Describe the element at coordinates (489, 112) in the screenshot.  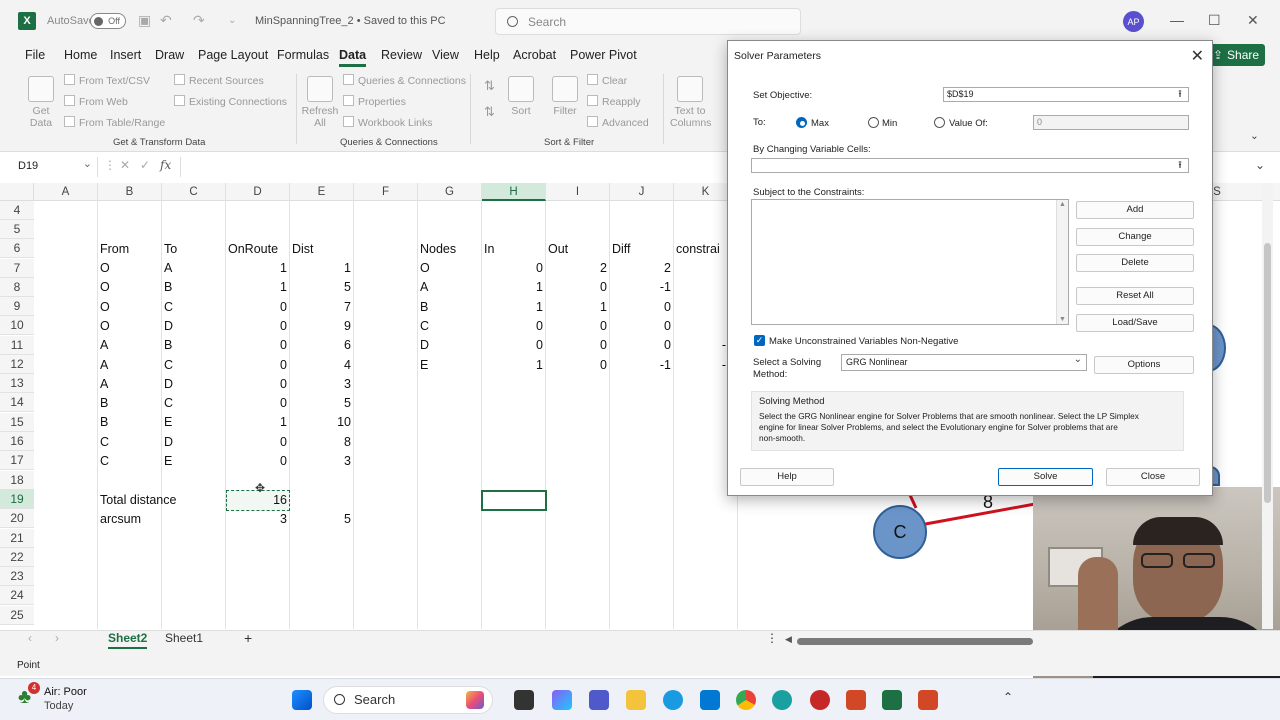
I see `sort-za-icon: ⇅` at that location.